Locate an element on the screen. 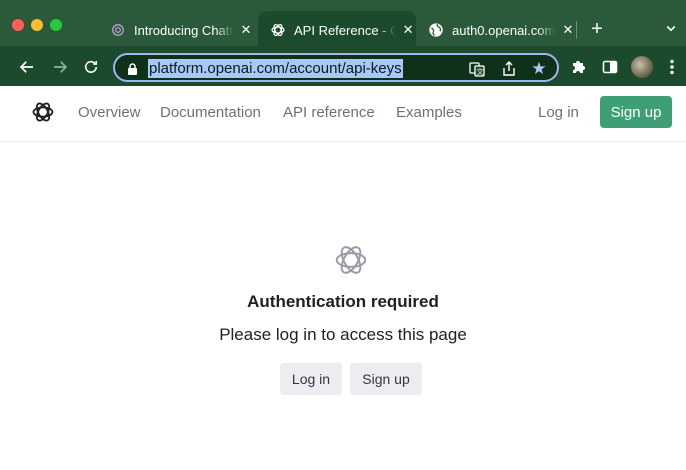  tab-title: auth0.openai.com is located at coordinates (504, 30).